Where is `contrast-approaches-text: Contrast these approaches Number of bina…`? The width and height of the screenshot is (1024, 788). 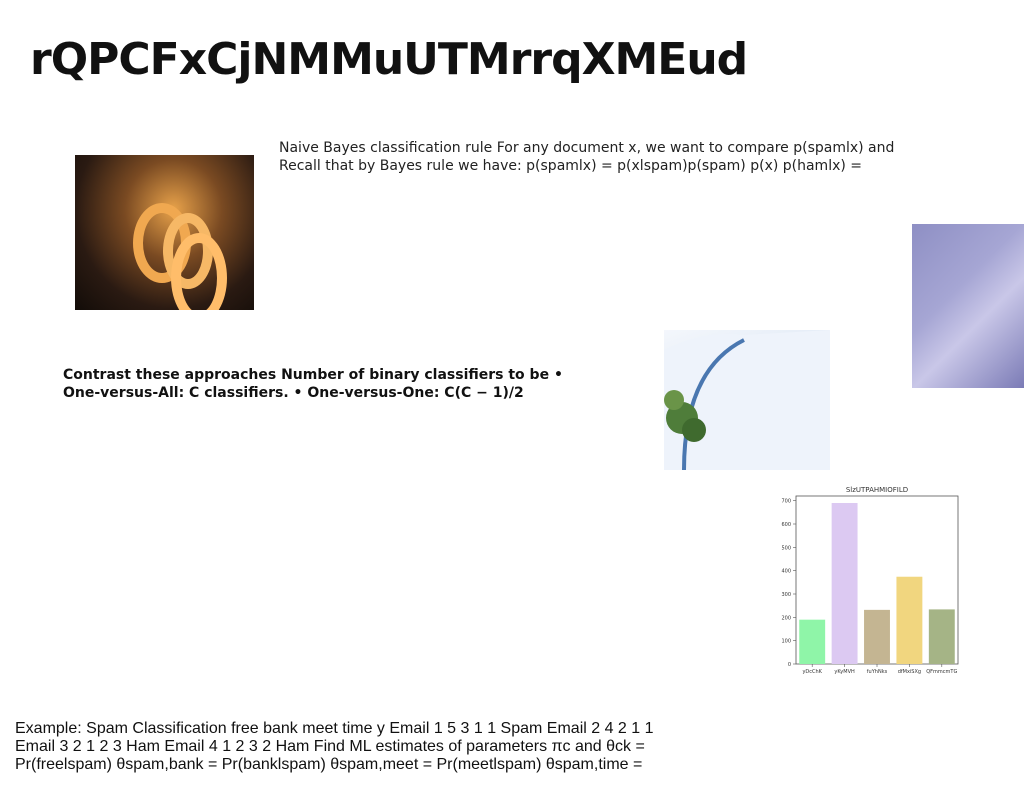 contrast-approaches-text: Contrast these approaches Number of bina… is located at coordinates (313, 384).